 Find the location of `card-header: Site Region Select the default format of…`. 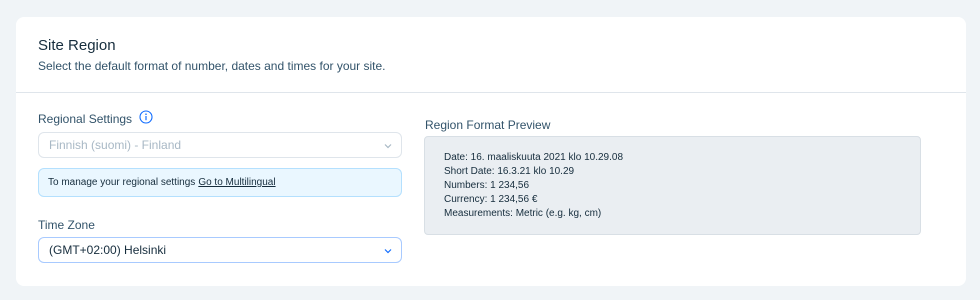

card-header: Site Region Select the default format of… is located at coordinates (212, 55).